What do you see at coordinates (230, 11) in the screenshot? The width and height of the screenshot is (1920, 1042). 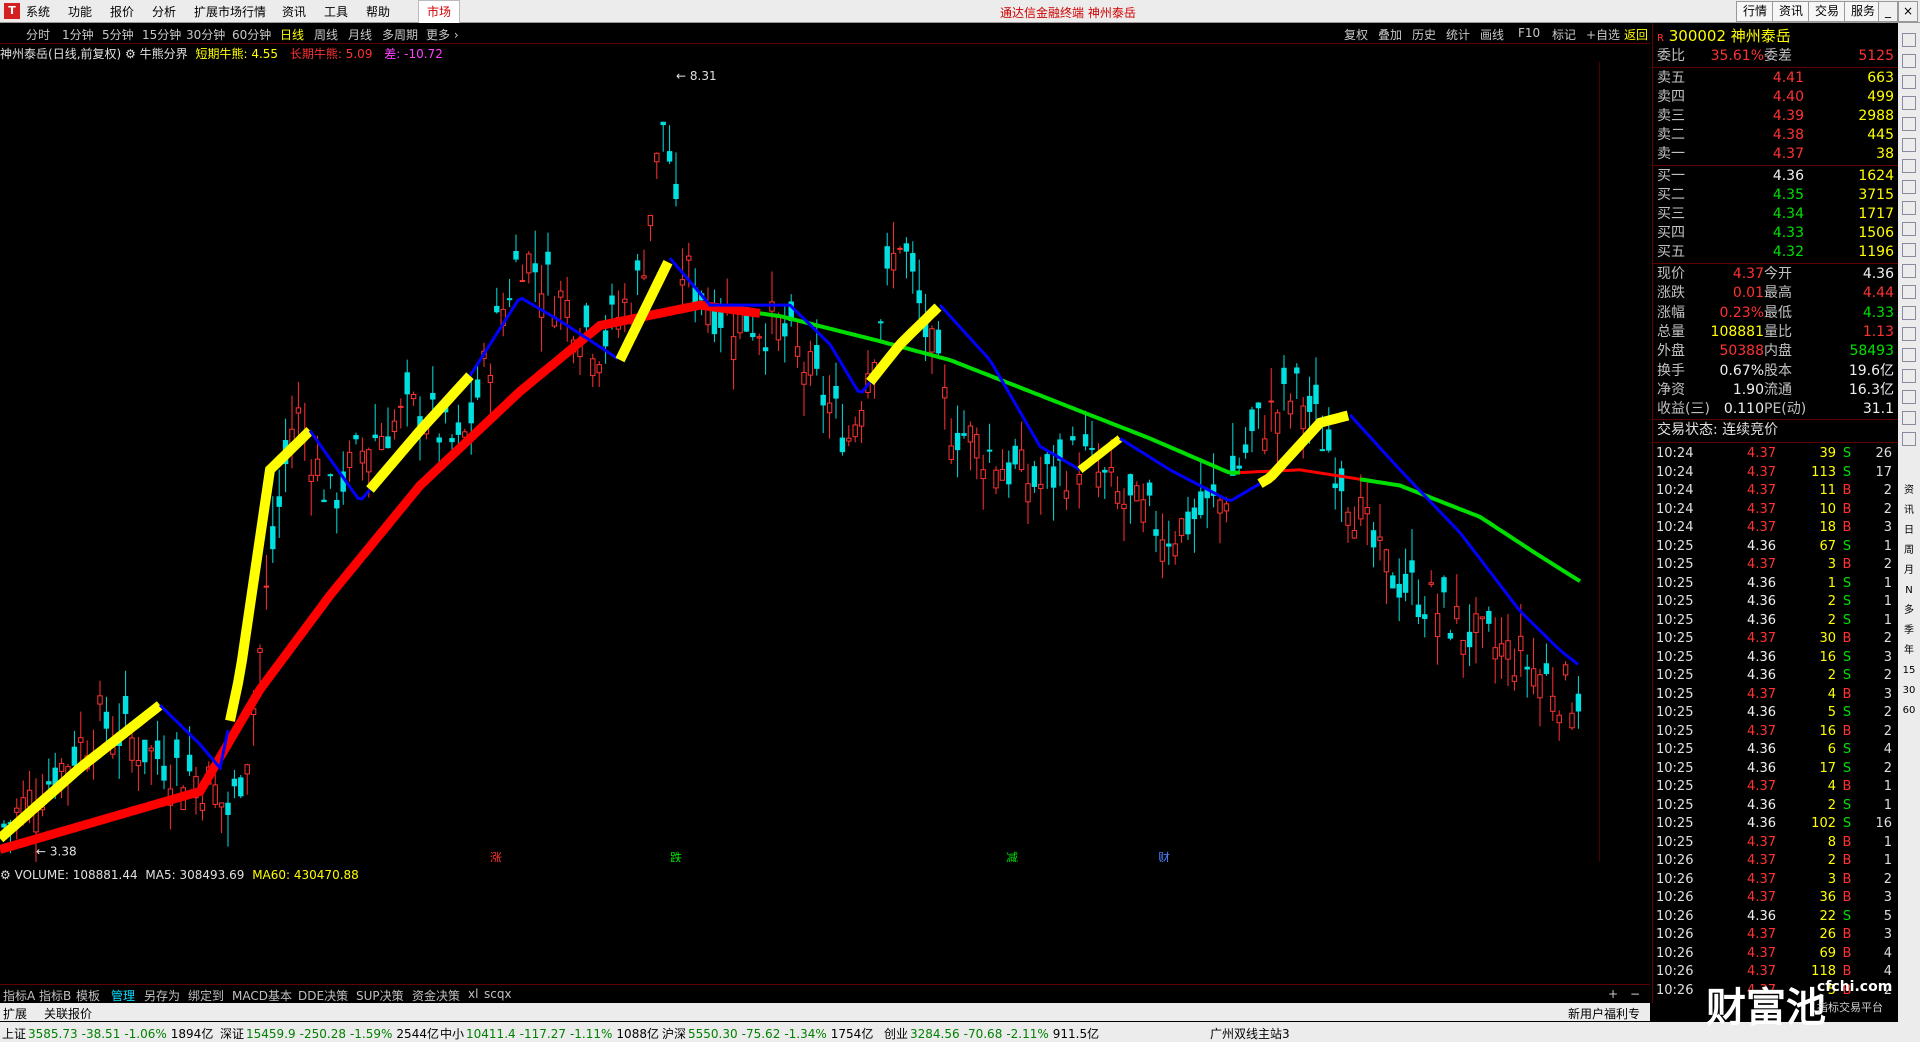 I see `menu-extended-market: 扩展市场行情` at bounding box center [230, 11].